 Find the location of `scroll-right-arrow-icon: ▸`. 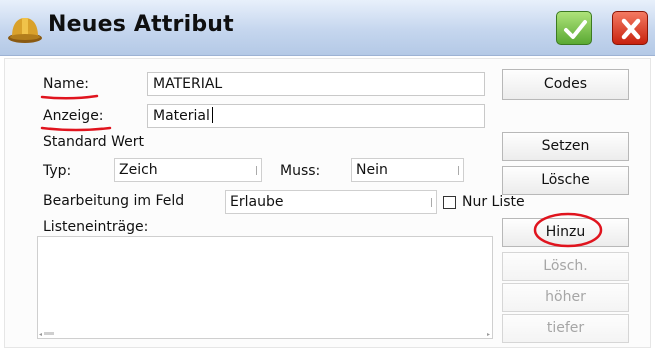

scroll-right-arrow-icon: ▸ is located at coordinates (488, 334).